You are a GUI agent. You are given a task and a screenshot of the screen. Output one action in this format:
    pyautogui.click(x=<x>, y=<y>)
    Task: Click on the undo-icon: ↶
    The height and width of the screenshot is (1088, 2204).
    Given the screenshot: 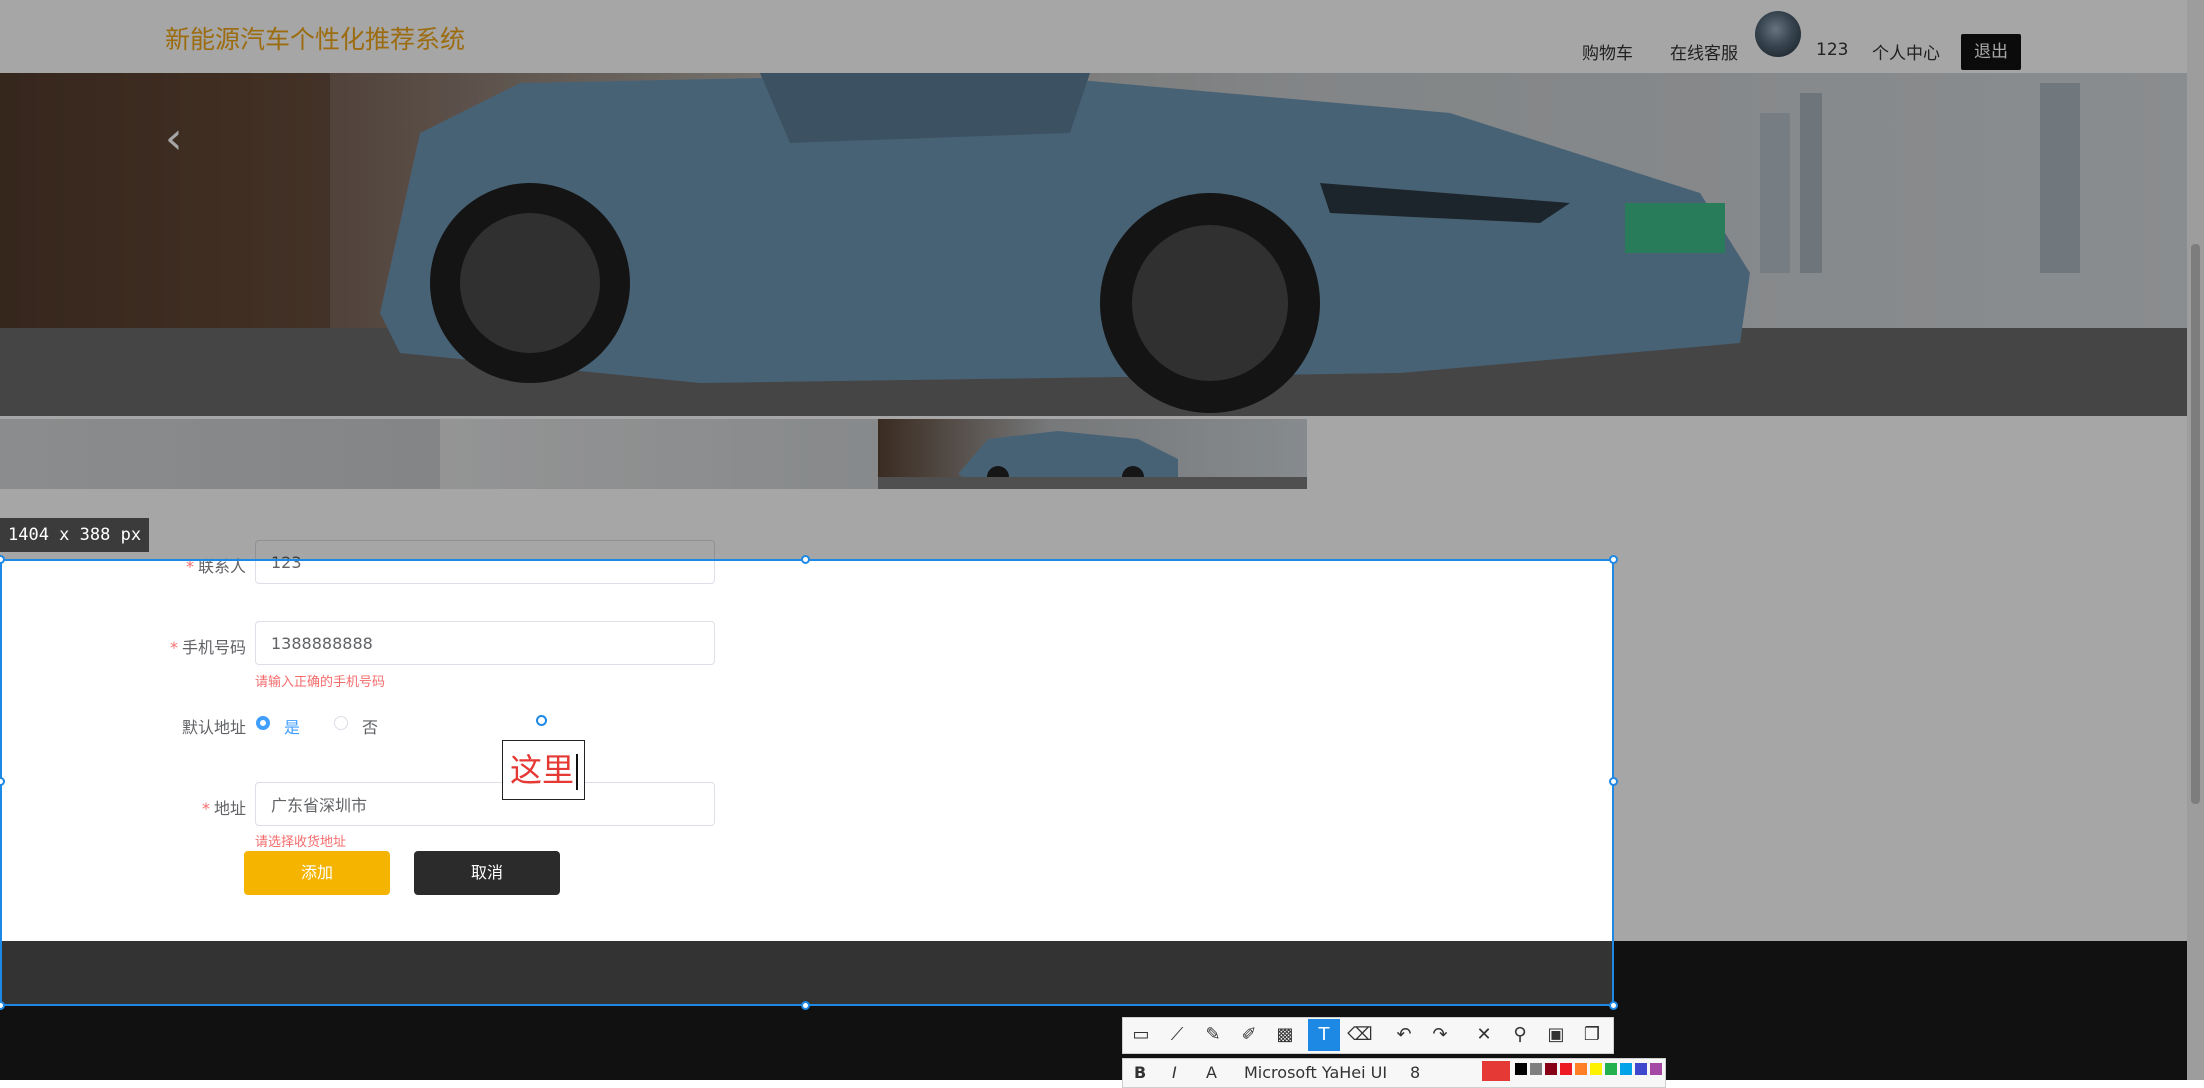 What is the action you would take?
    pyautogui.click(x=1404, y=1035)
    